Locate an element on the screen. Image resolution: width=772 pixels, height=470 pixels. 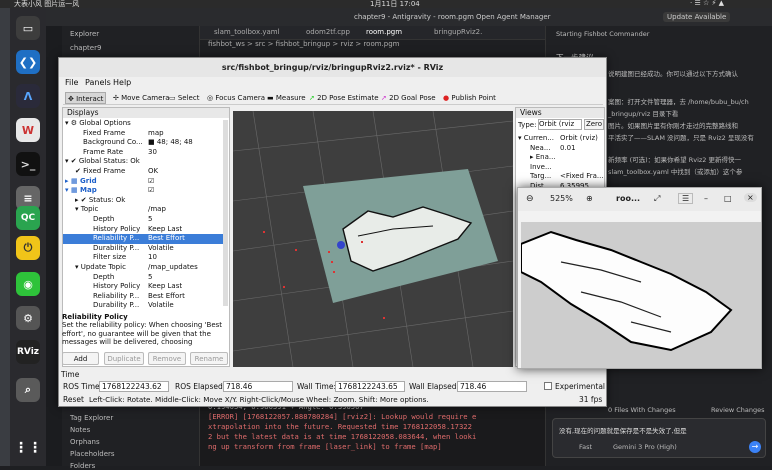
outline-item: Placeholders is located at coordinates (92, 454).